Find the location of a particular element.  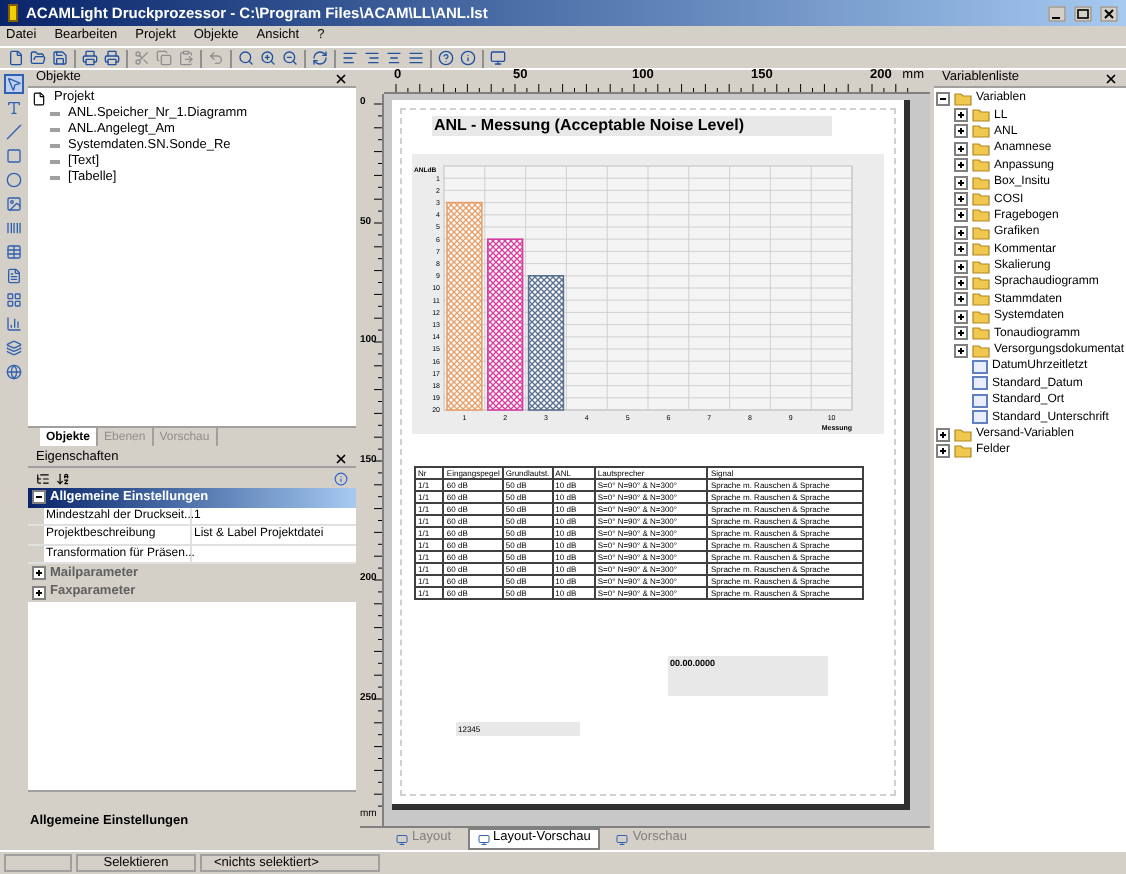

barcode-tool-icon is located at coordinates (14, 228).